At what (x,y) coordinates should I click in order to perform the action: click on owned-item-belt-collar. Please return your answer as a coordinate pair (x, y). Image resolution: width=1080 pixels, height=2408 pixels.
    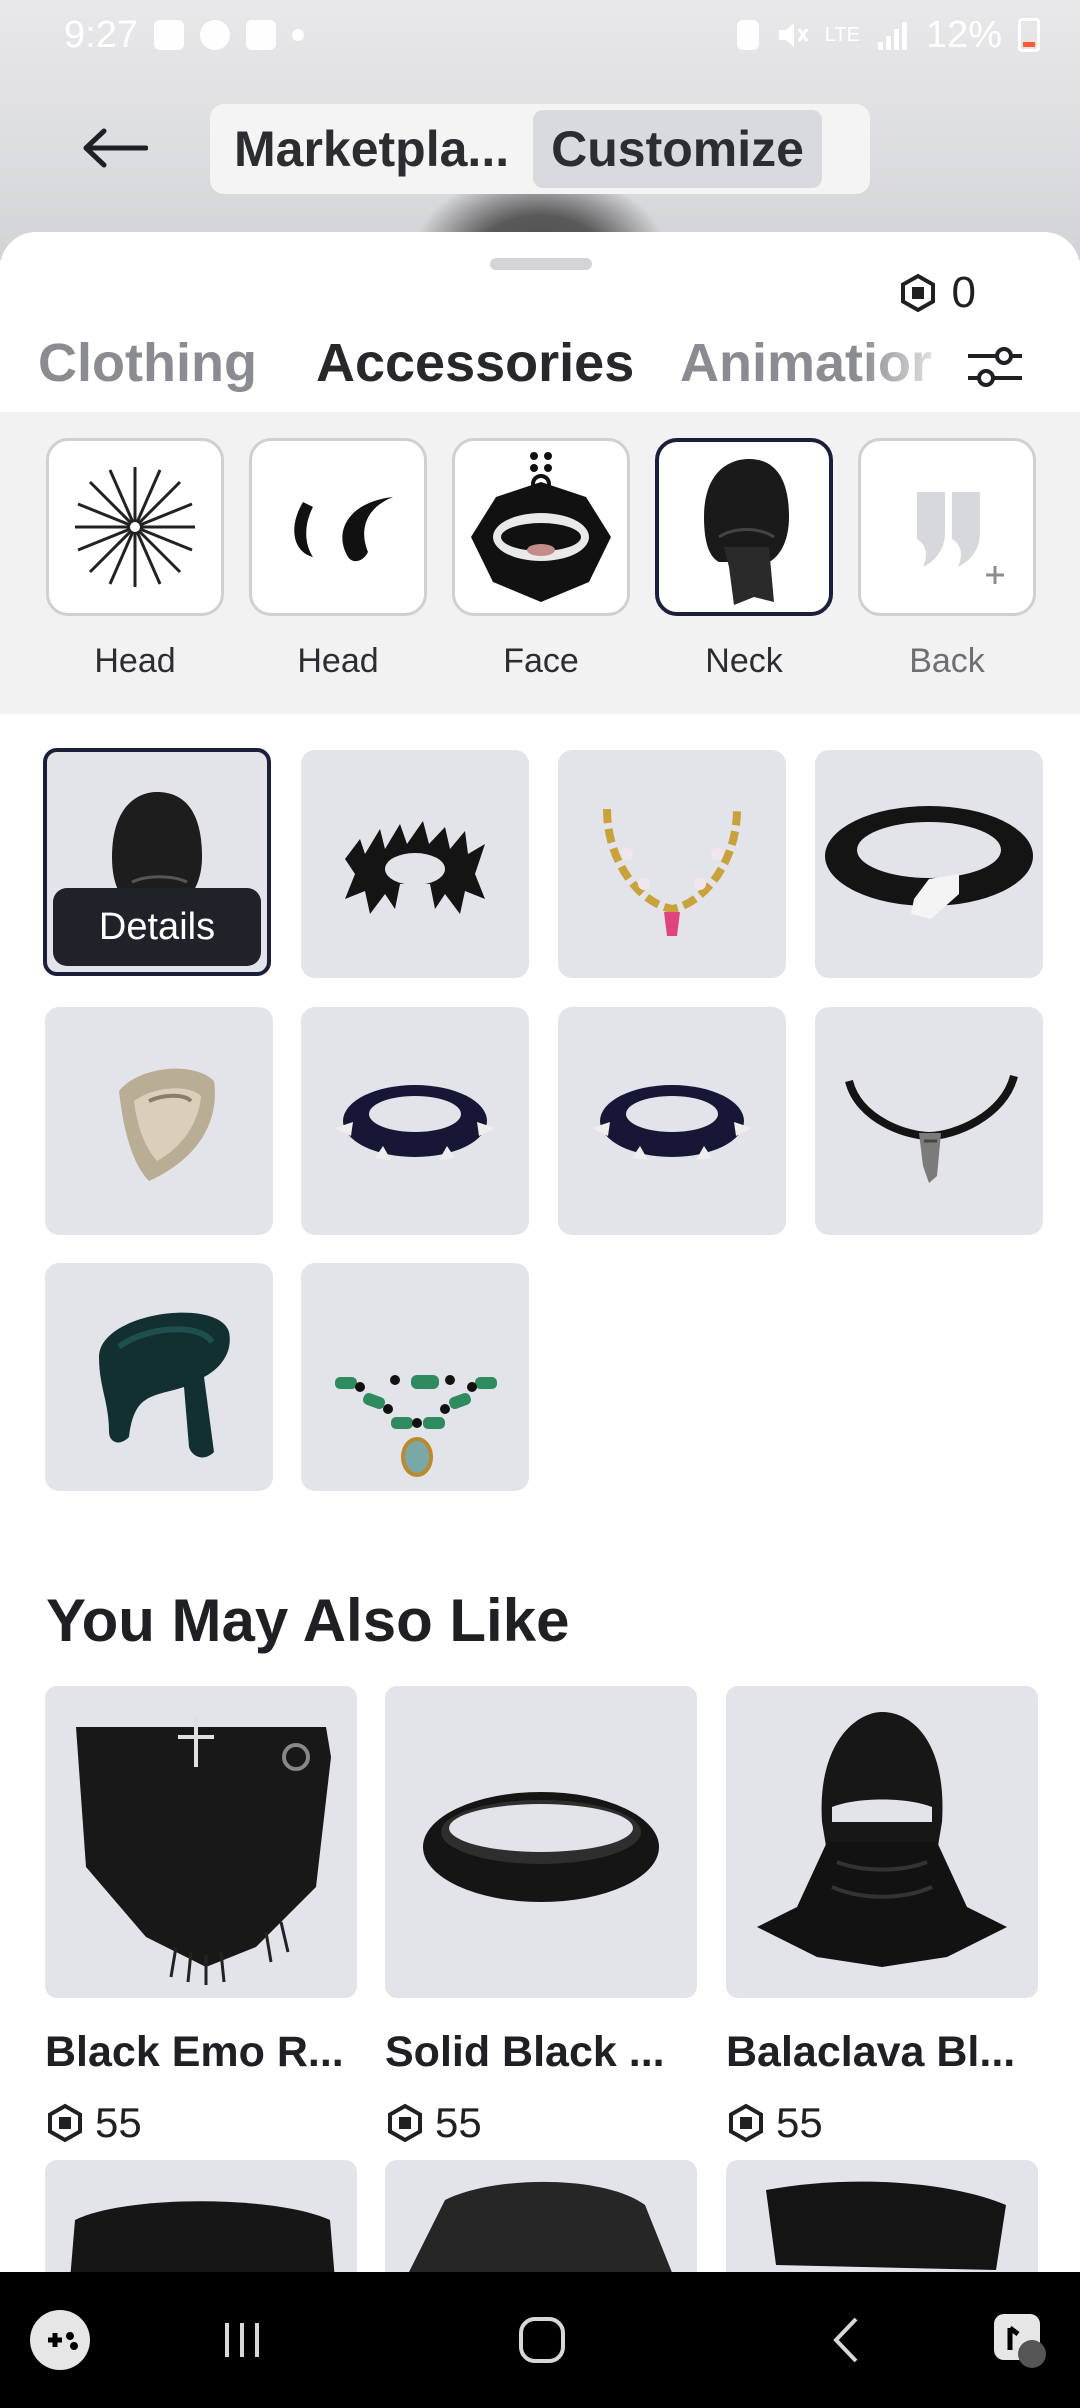
    Looking at the image, I should click on (929, 864).